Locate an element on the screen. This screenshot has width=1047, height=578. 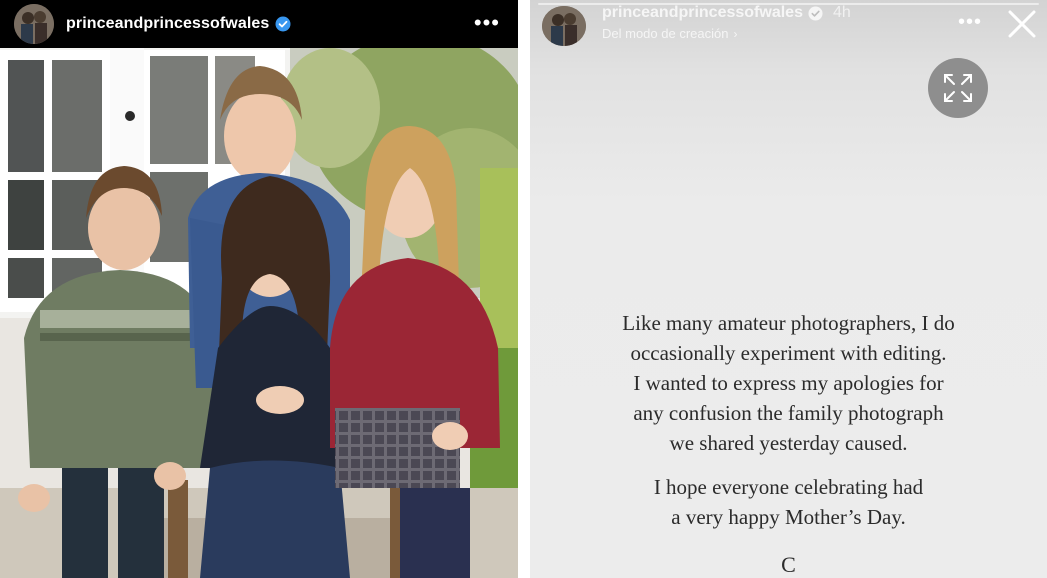
story-message-line: I wanted to express my apologies for is located at coordinates (788, 383).